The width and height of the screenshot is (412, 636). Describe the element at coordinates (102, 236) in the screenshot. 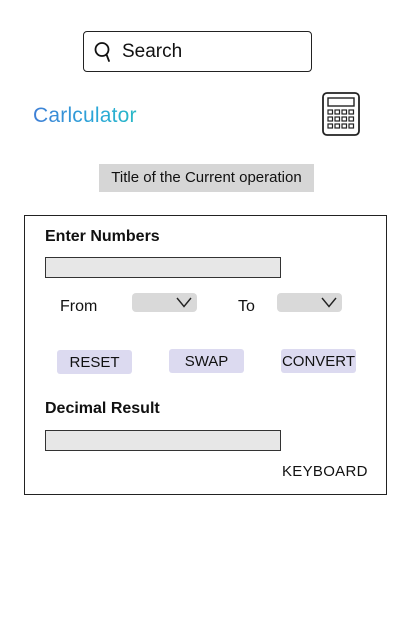

I see `enter-numbers-label: Enter Numbers` at that location.